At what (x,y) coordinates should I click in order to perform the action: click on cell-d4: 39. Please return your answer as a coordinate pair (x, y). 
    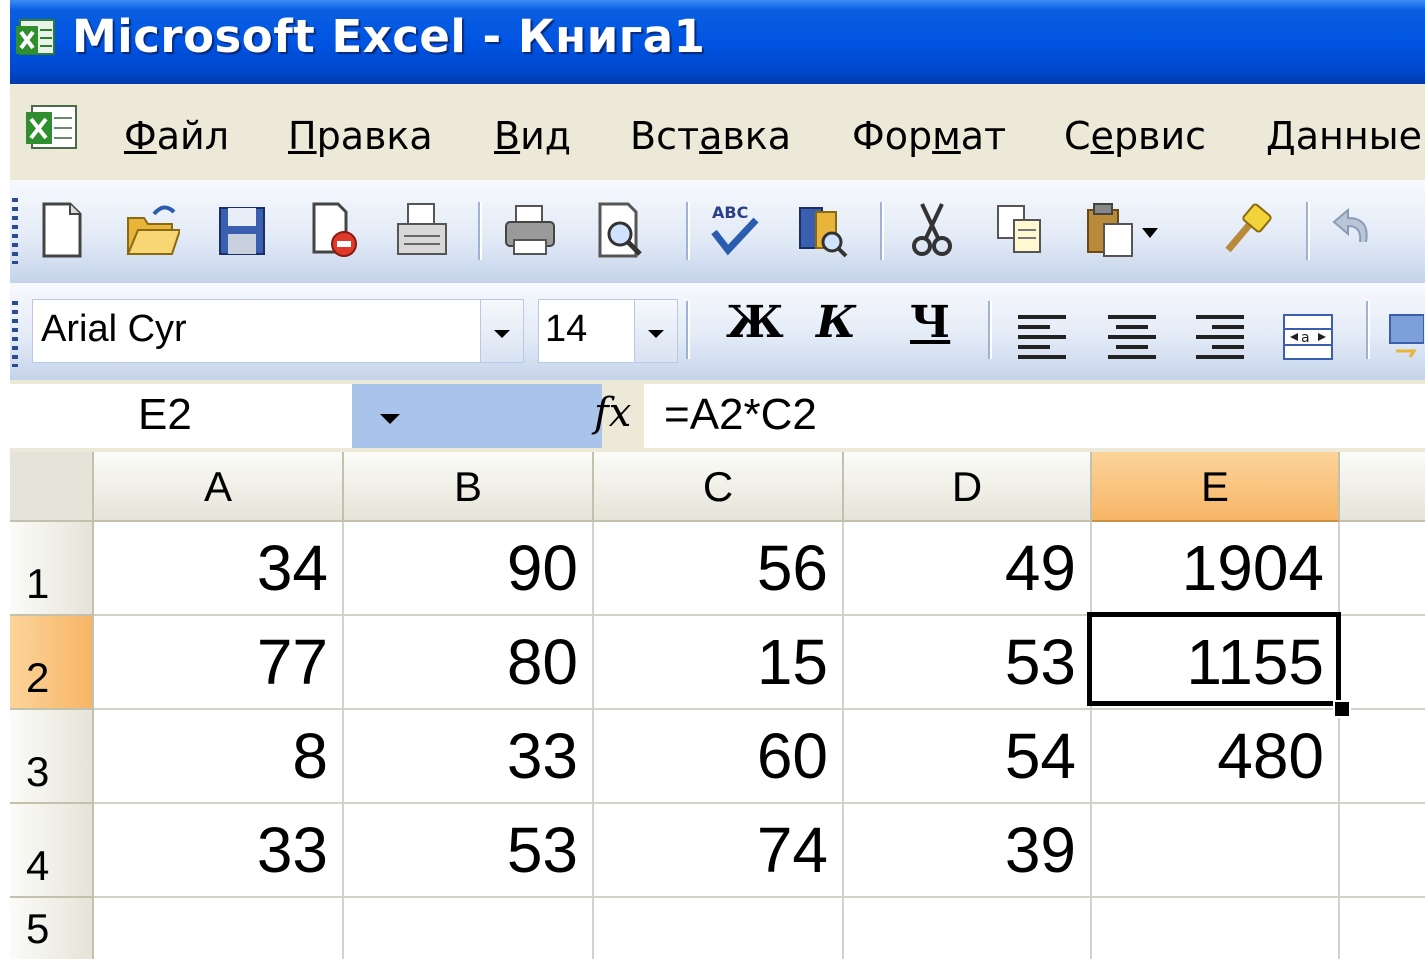
    Looking at the image, I should click on (968, 851).